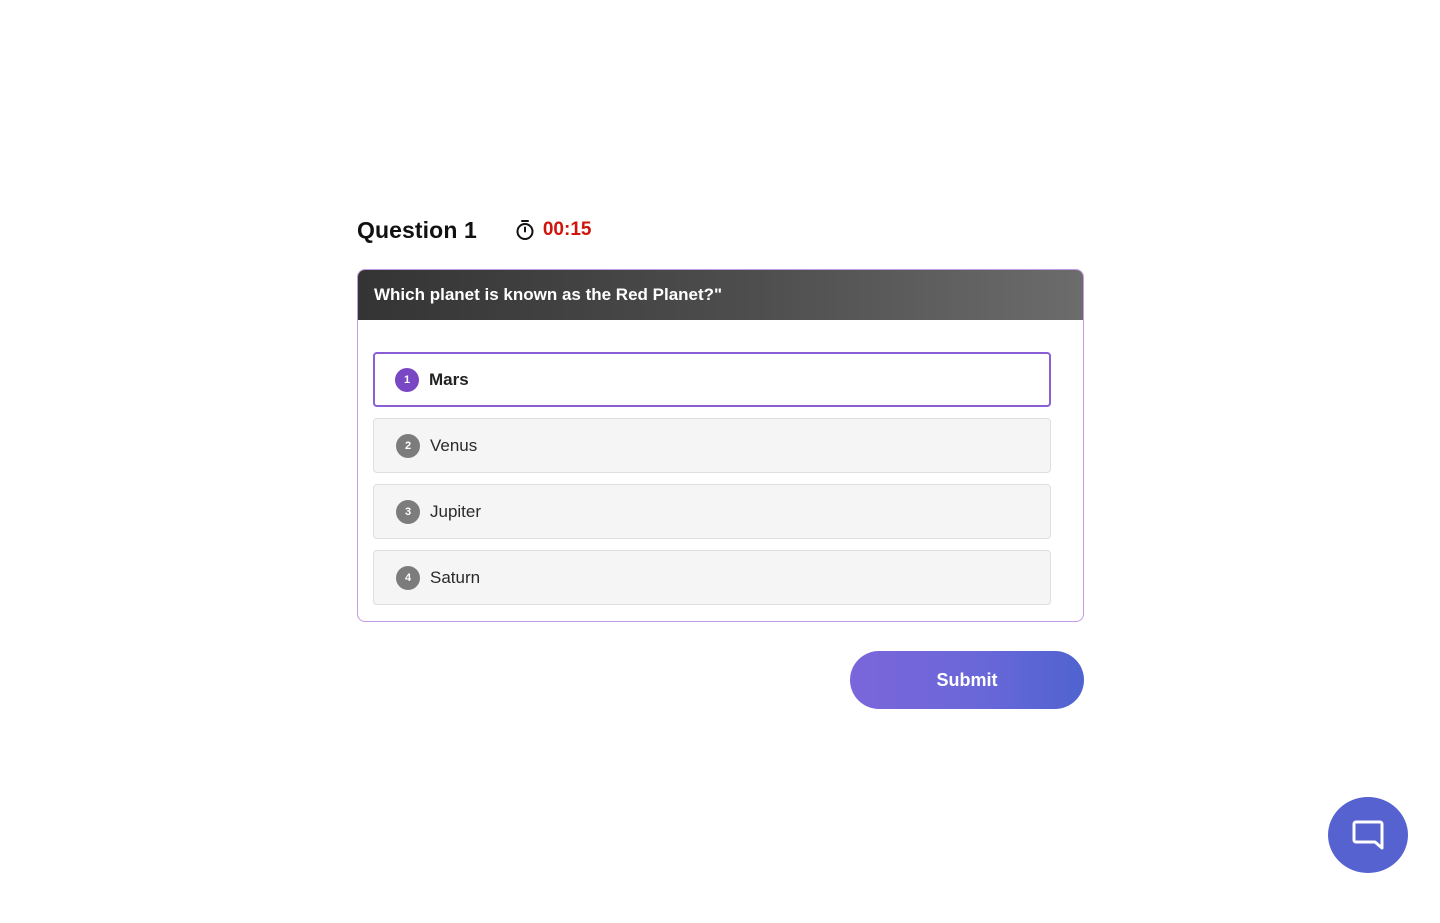 Image resolution: width=1440 pixels, height=923 pixels. I want to click on question-header: Question 1 00:15, so click(474, 230).